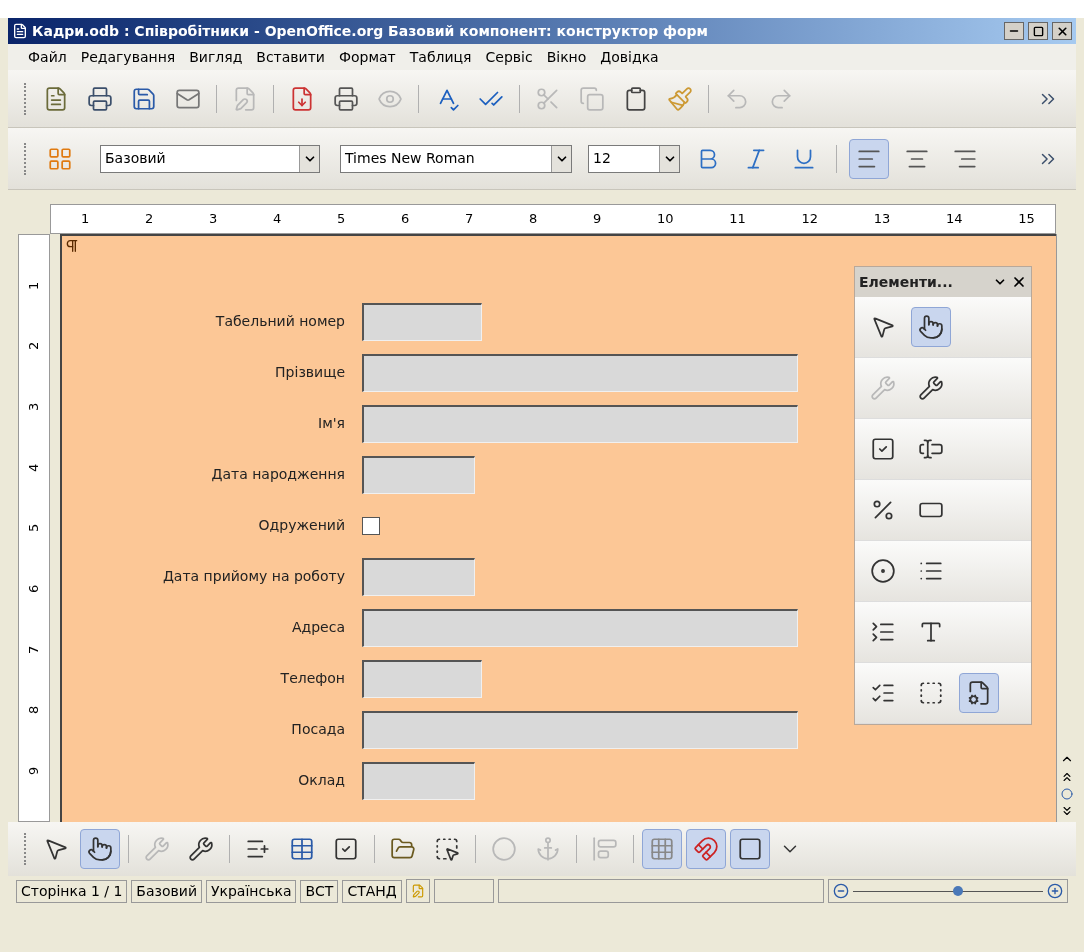 This screenshot has height=952, width=1084. Describe the element at coordinates (280, 321) in the screenshot. I see `field-label: Табельний номер` at that location.